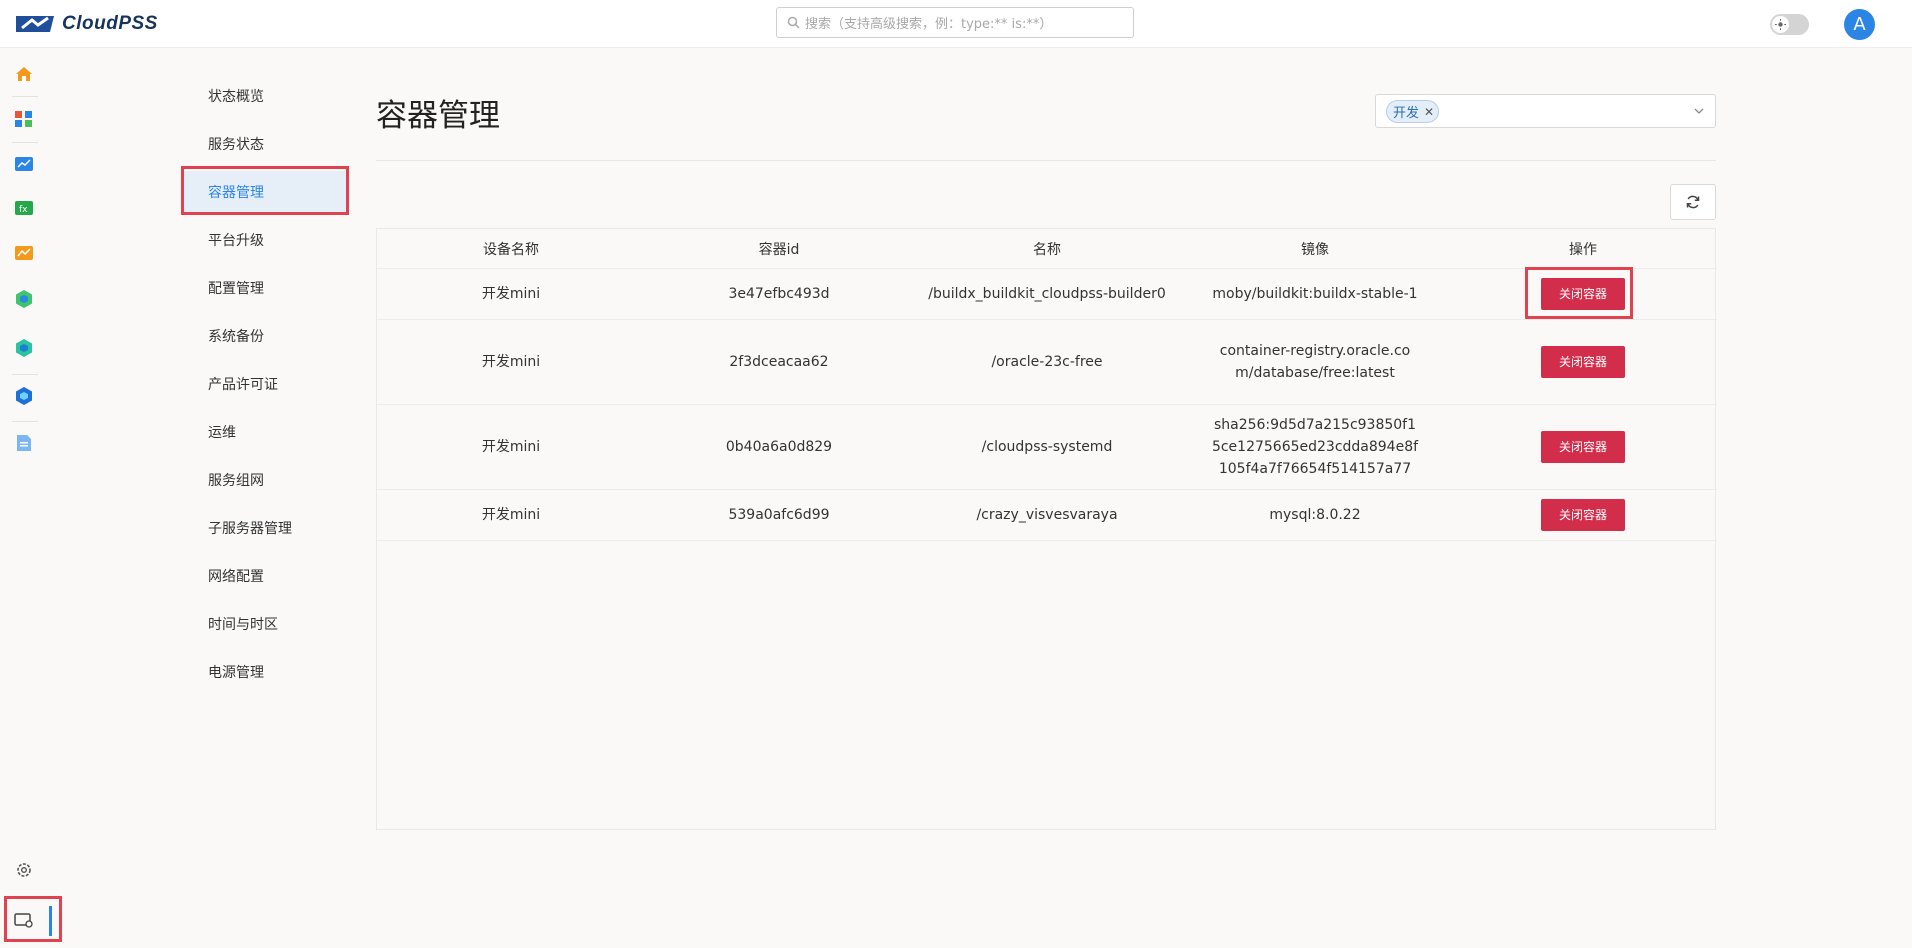 The height and width of the screenshot is (948, 1912). What do you see at coordinates (24, 870) in the screenshot?
I see `settings-icon` at bounding box center [24, 870].